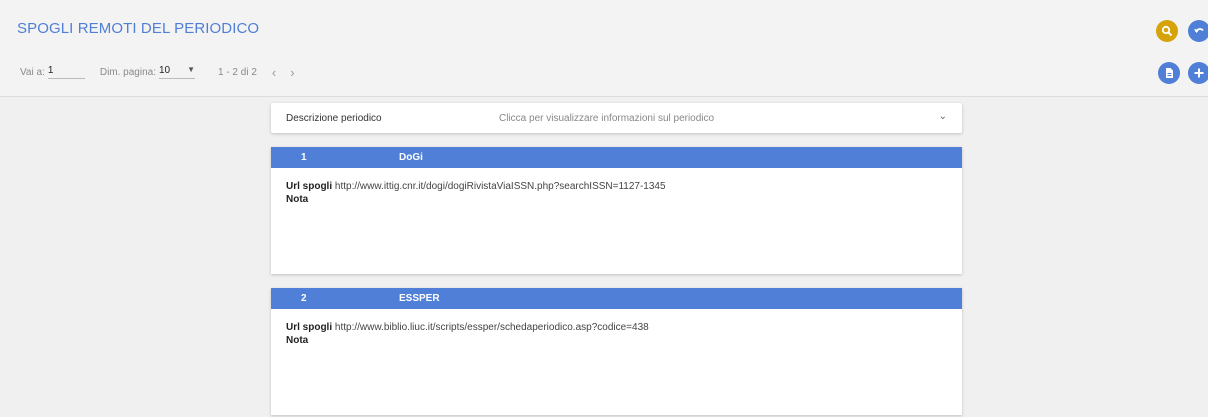 Image resolution: width=1208 pixels, height=417 pixels. I want to click on chevron-left-icon: ‹, so click(274, 72).